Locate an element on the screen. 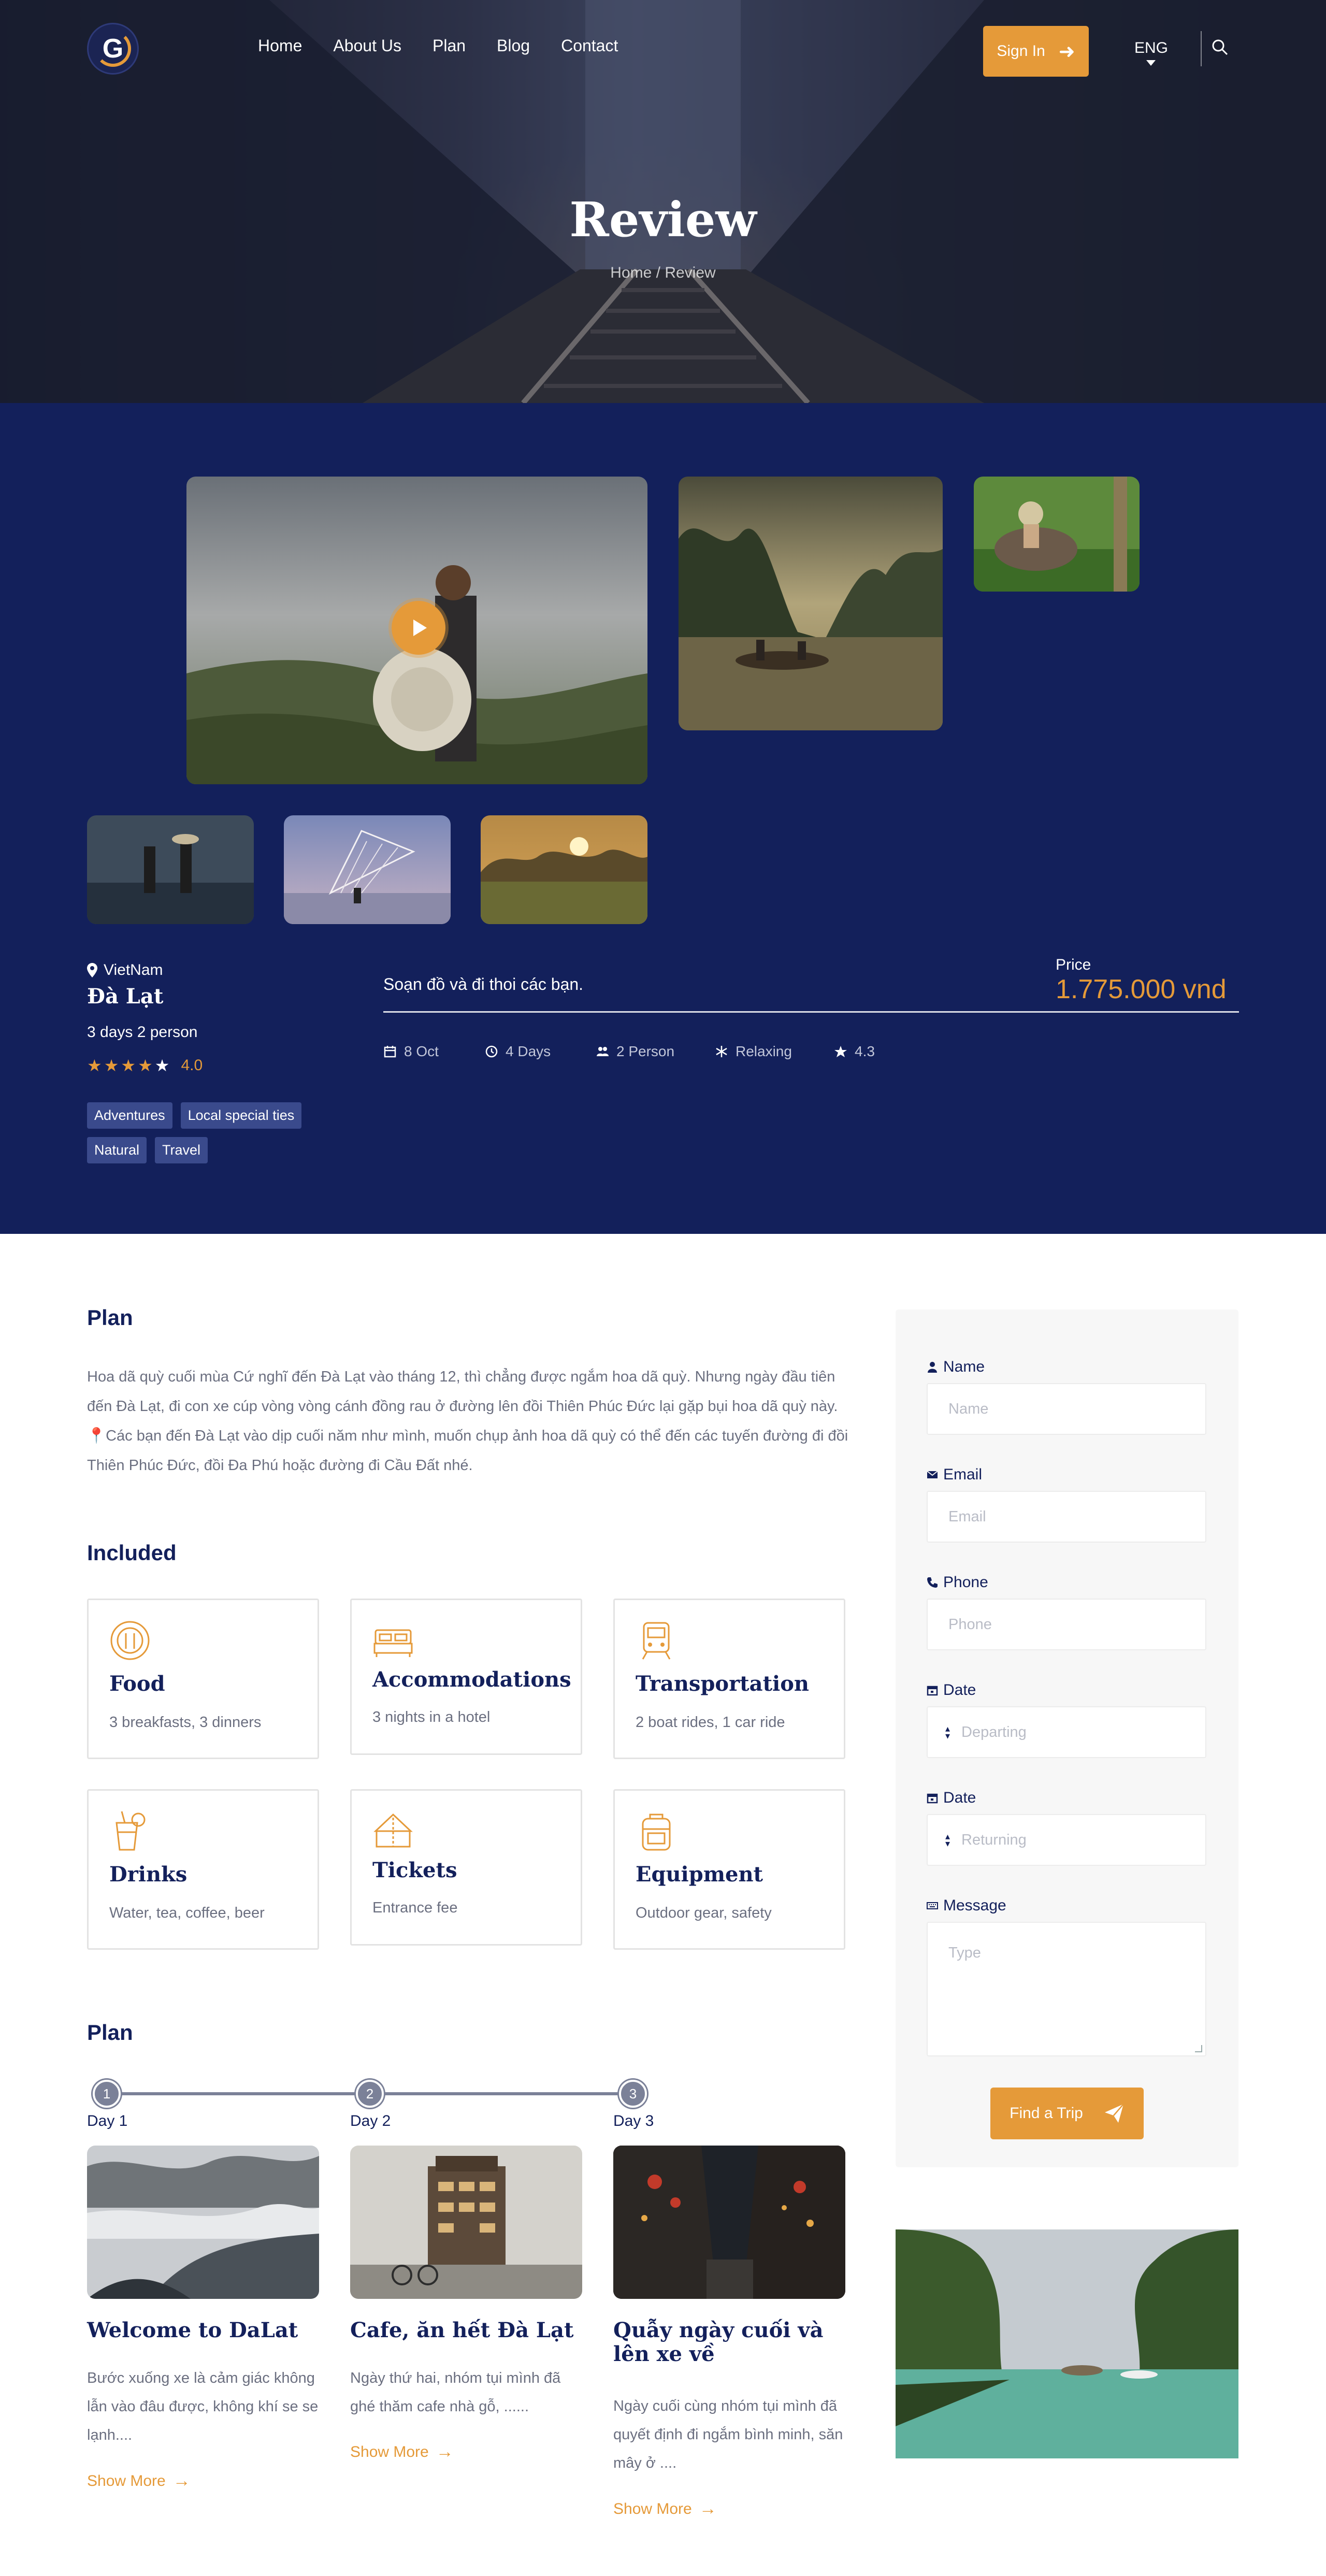  nav-contact: Contact is located at coordinates (589, 45).